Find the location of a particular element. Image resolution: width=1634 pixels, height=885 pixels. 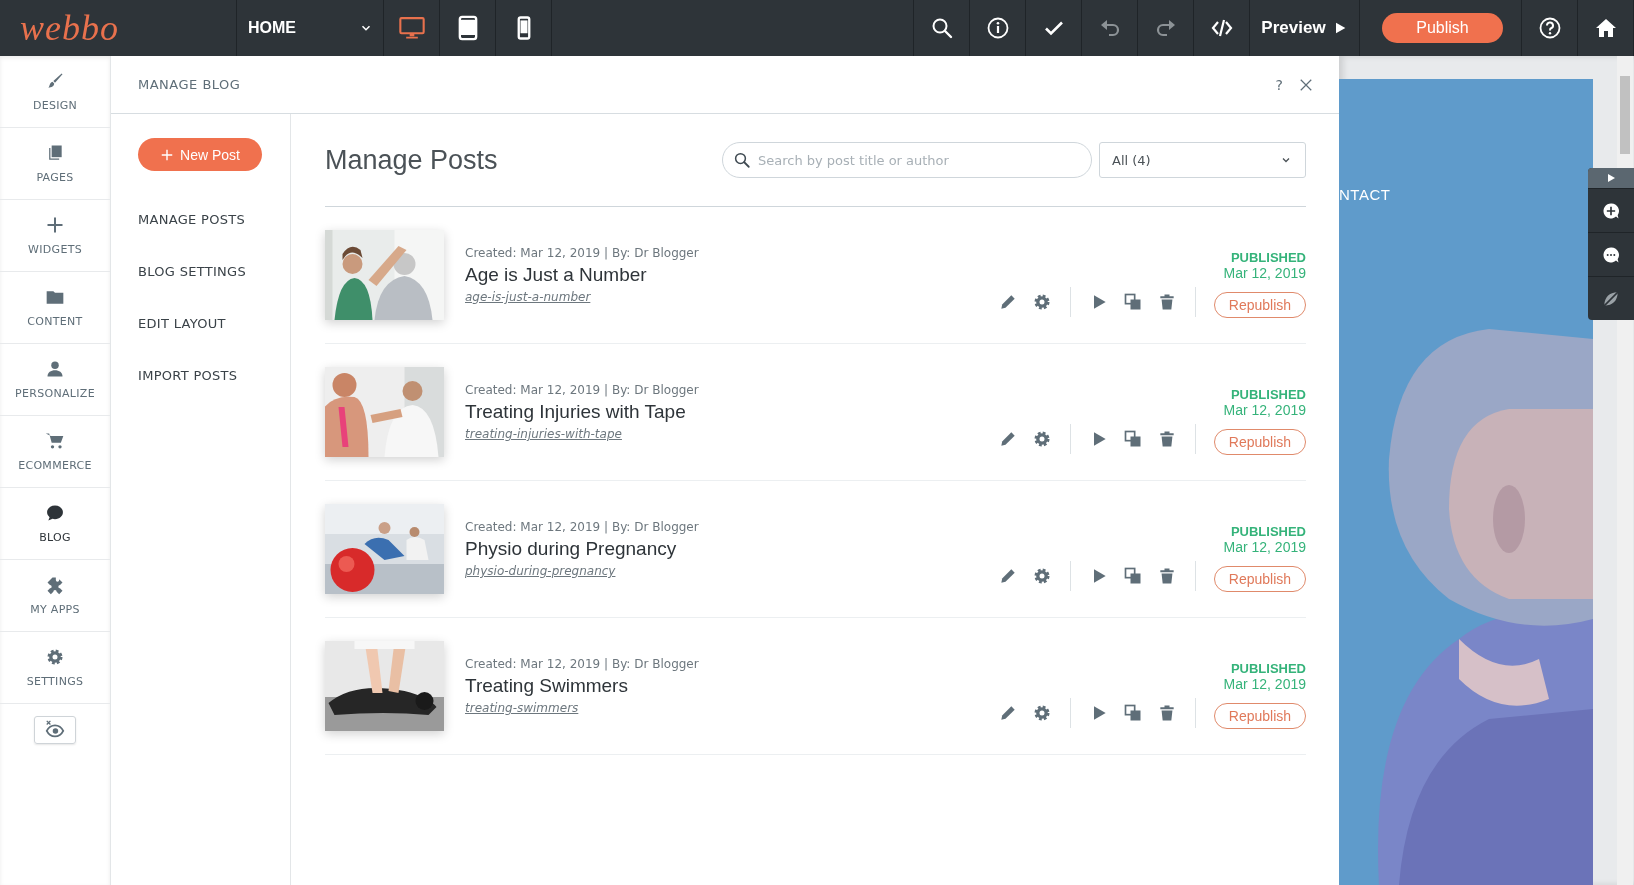

play-icon is located at coordinates (1611, 178).